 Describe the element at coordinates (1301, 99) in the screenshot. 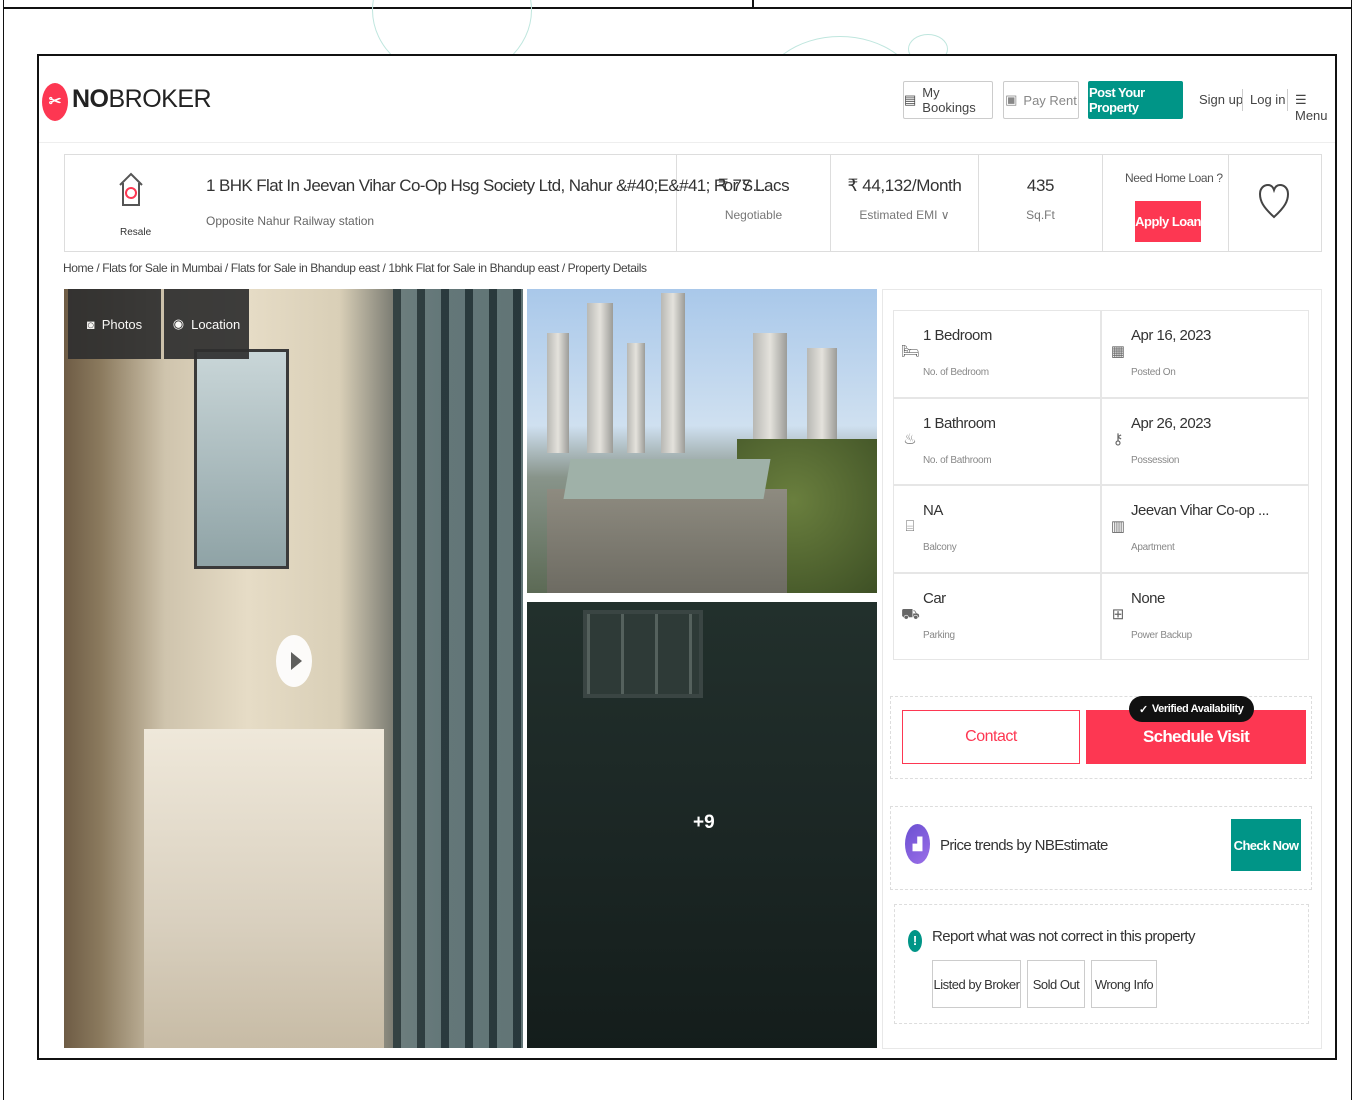

I see `hamburger-icon: ☰` at that location.